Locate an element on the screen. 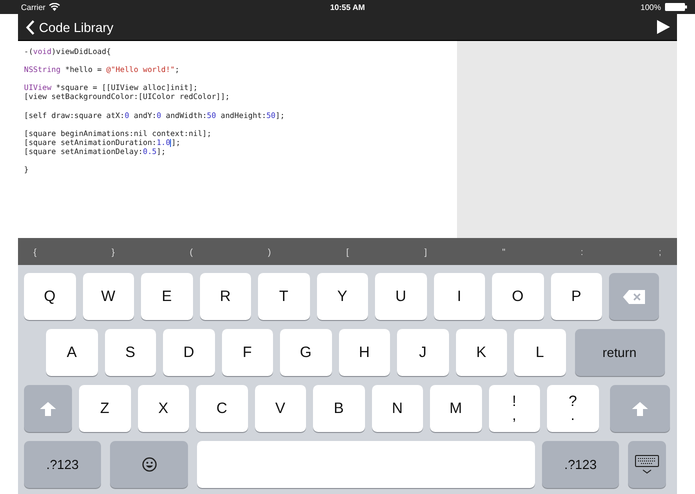  letter-key: K is located at coordinates (481, 352).